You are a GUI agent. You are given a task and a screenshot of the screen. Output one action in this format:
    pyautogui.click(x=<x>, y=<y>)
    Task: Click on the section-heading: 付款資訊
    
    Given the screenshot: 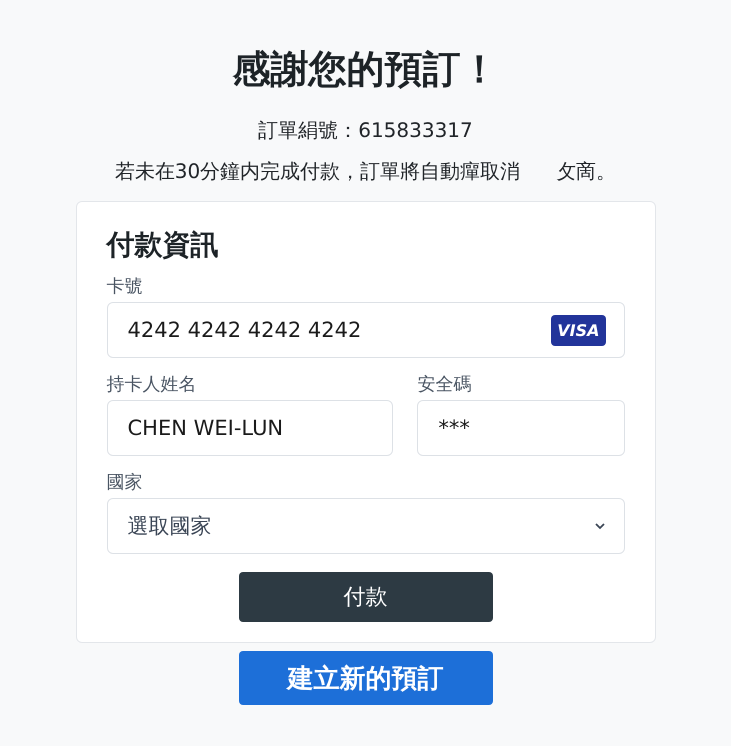 What is the action you would take?
    pyautogui.click(x=163, y=245)
    